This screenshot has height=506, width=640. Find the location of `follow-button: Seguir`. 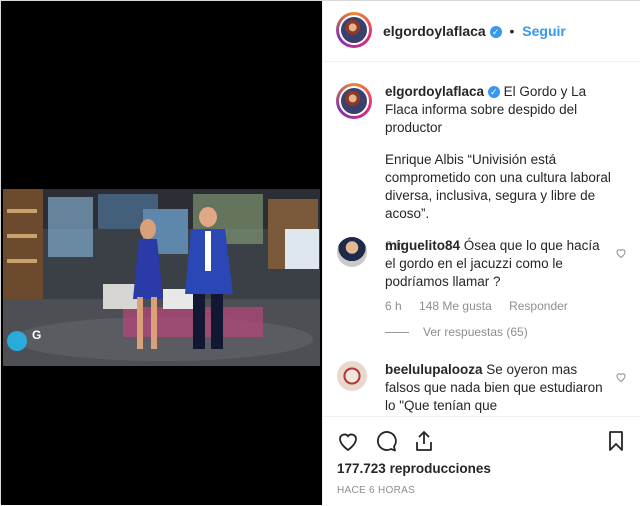

follow-button: Seguir is located at coordinates (544, 31).